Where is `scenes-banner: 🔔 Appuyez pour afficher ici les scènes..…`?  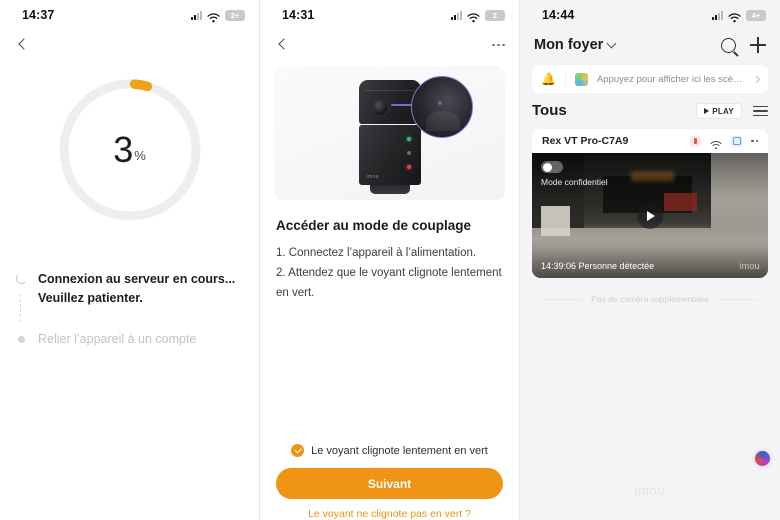
scenes-banner: 🔔 Appuyez pour afficher ici les scènes..… is located at coordinates (650, 79).